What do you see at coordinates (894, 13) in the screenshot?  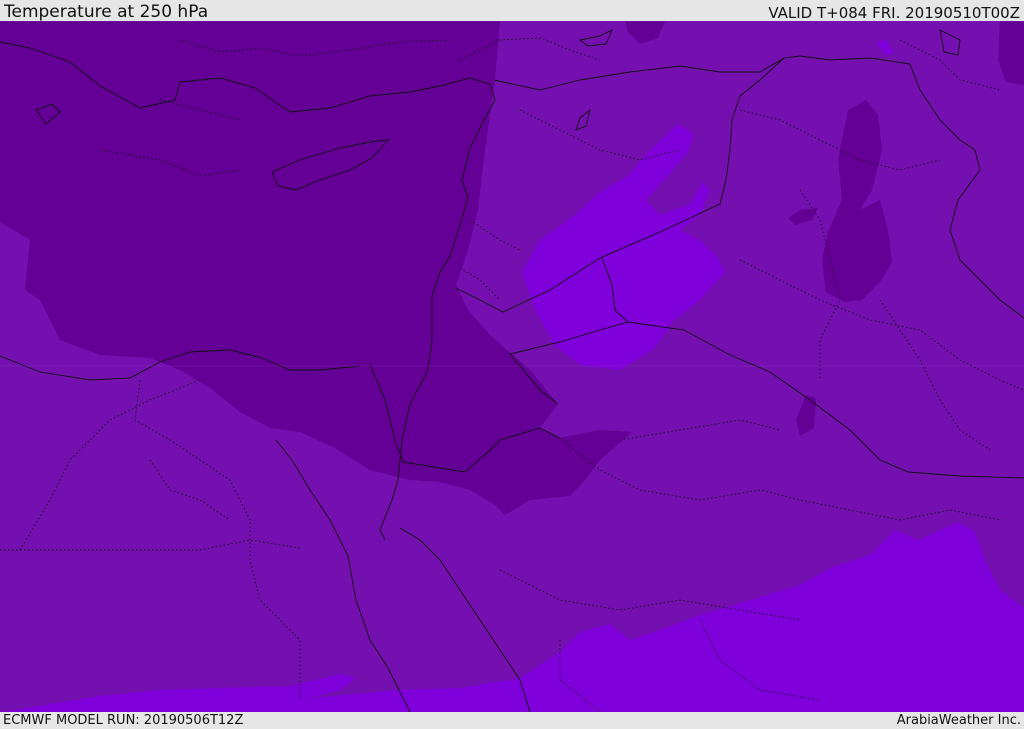 I see `valid-time: VALID T+084 FRI. 20190510T00Z` at bounding box center [894, 13].